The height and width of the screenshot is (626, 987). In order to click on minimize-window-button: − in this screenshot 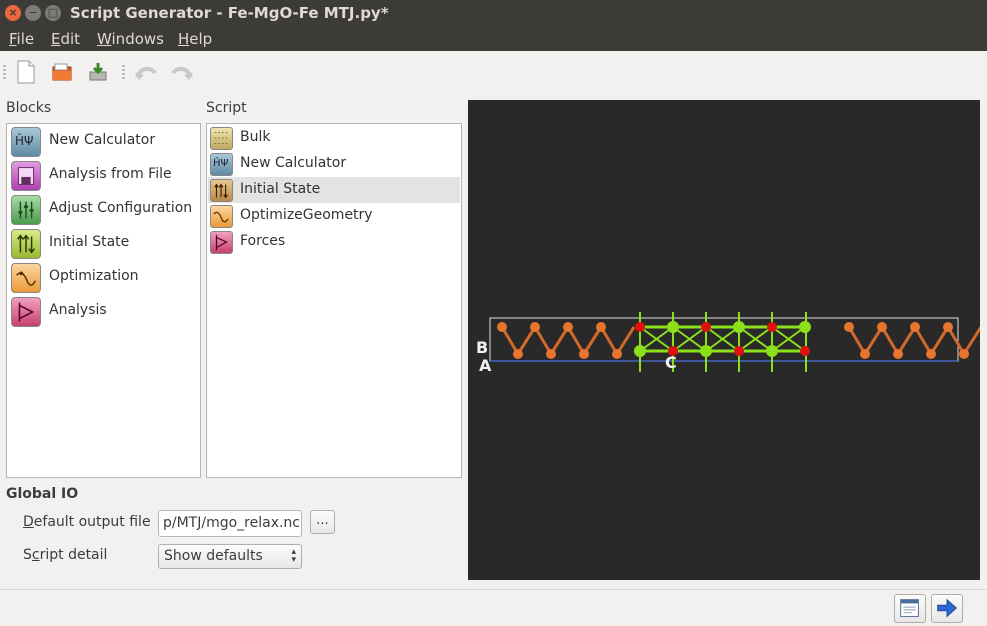, I will do `click(33, 13)`.